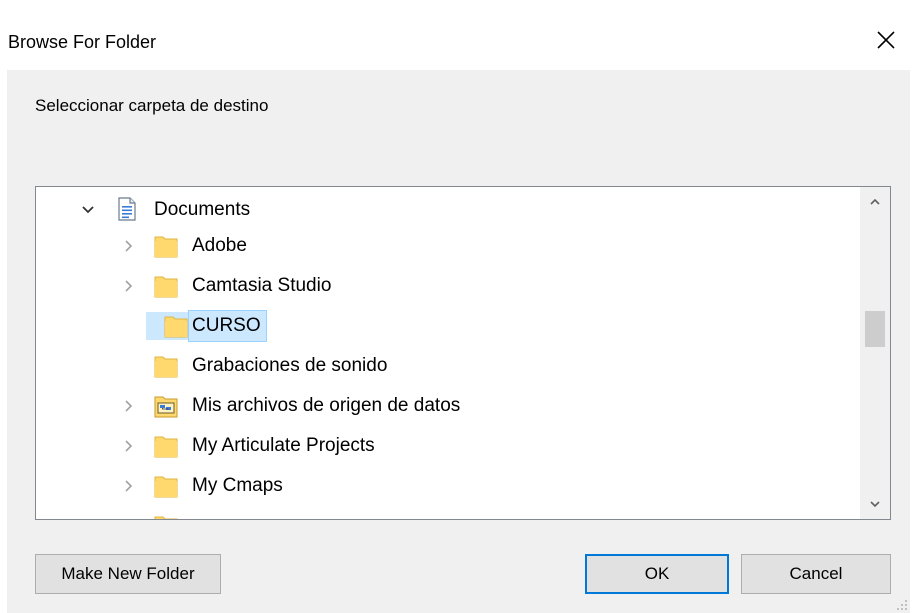 The height and width of the screenshot is (613, 917). I want to click on tree-node-label: Mis archivos de origen de datos, so click(326, 405).